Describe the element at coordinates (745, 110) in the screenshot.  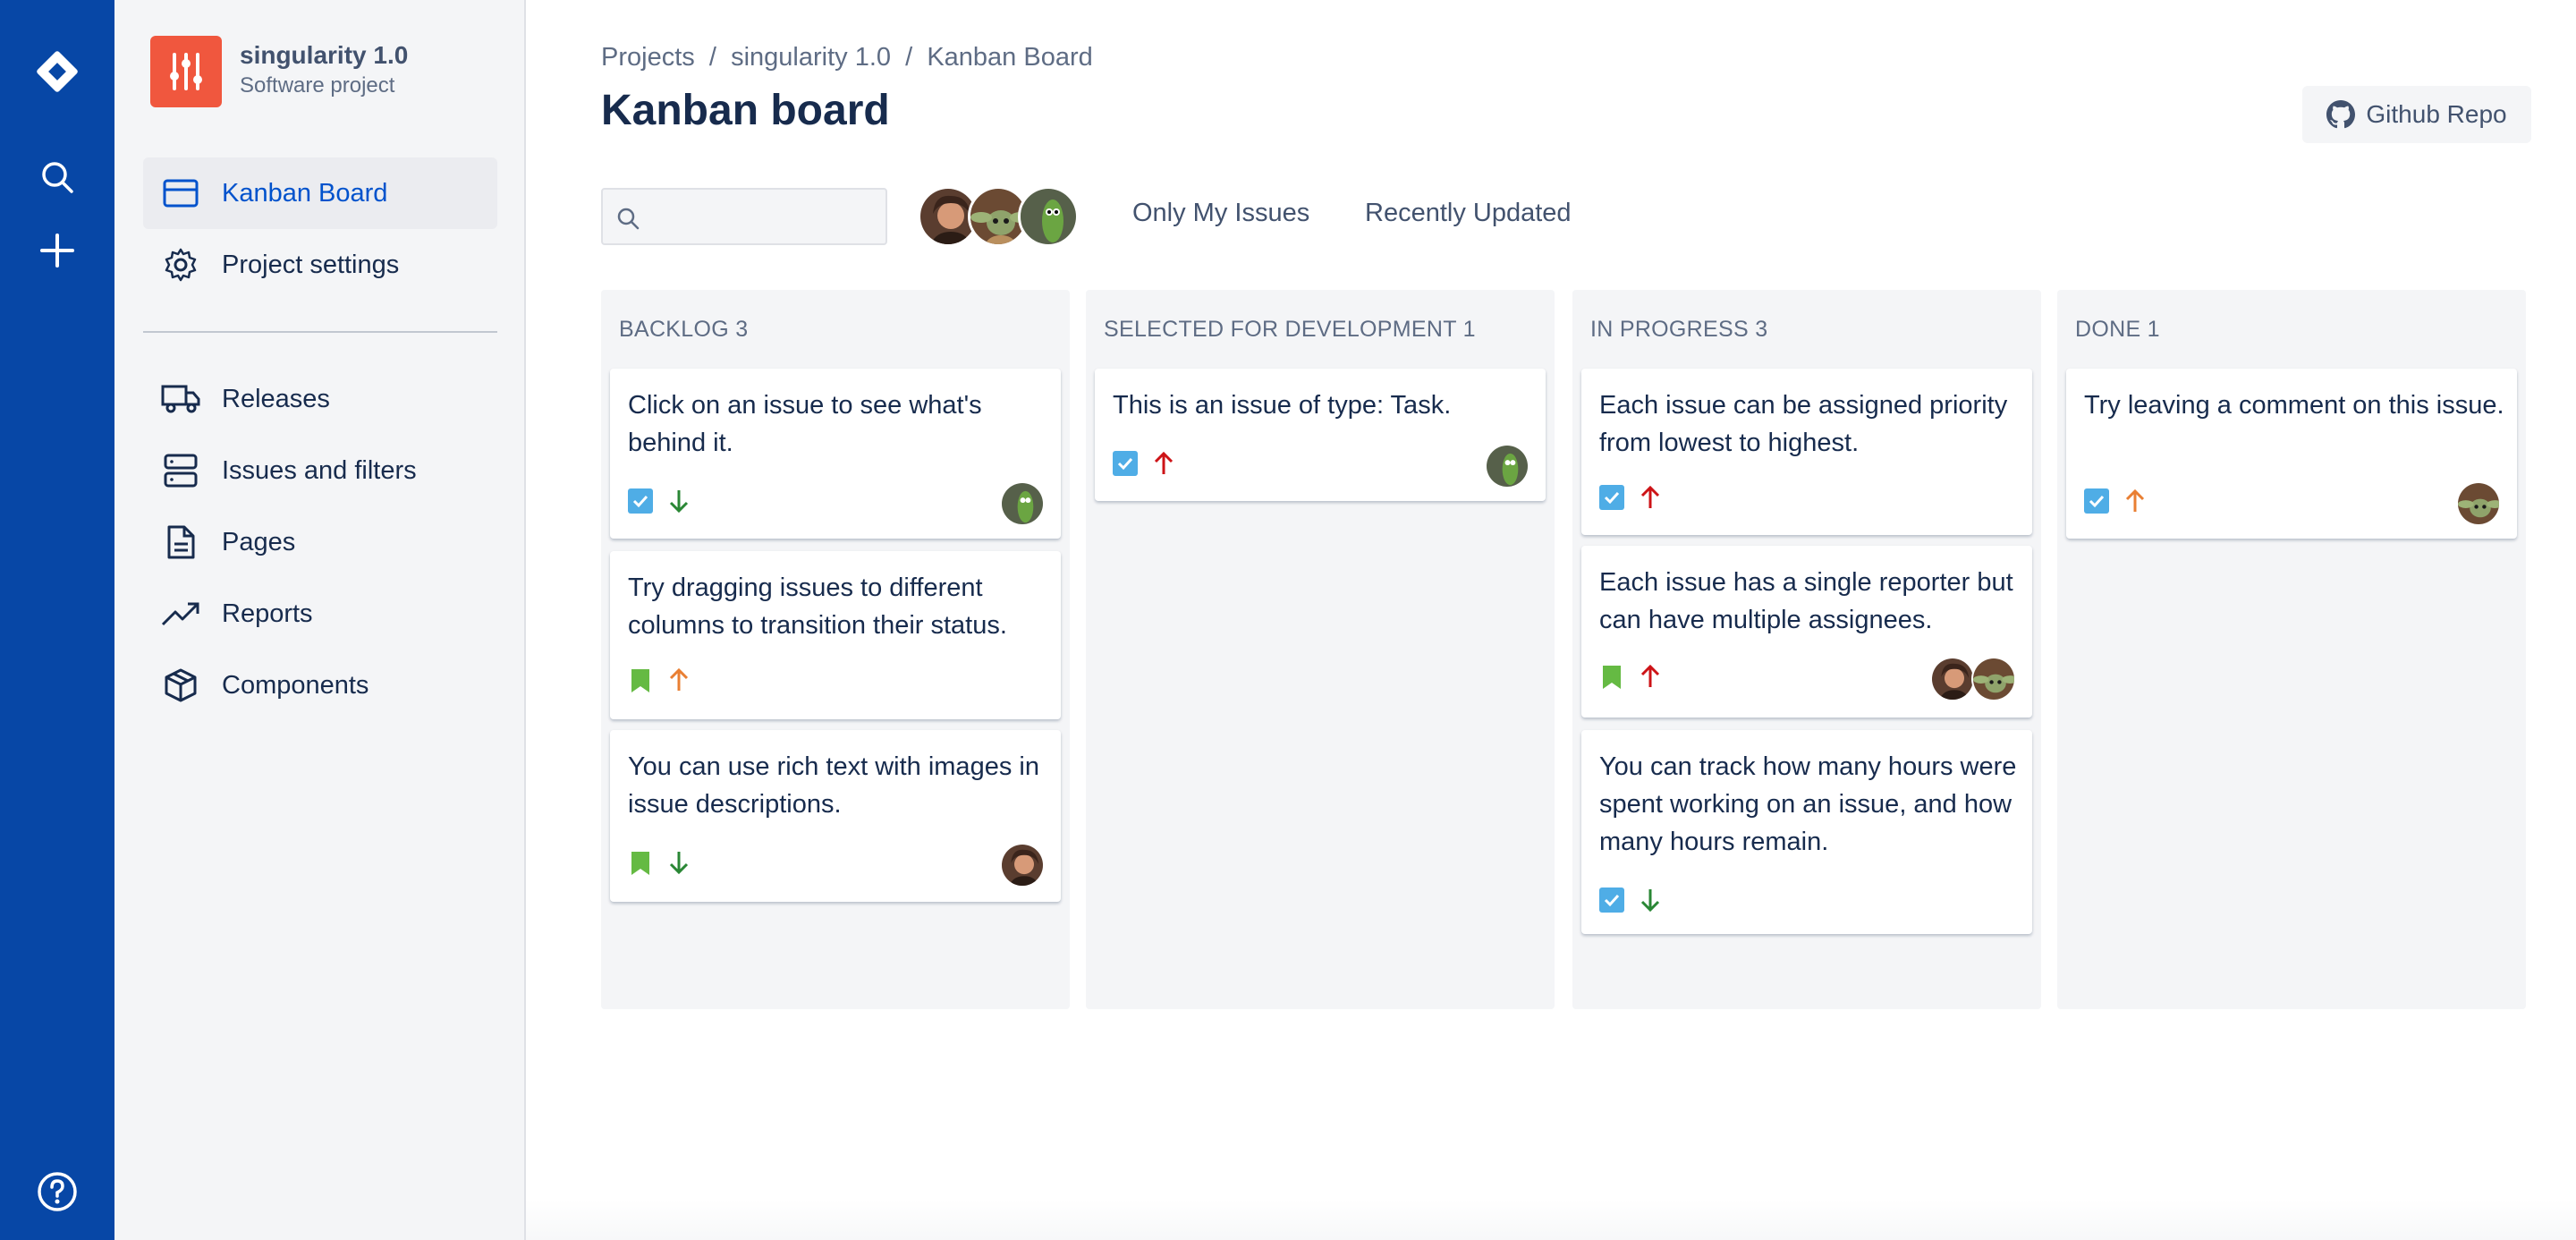
I see `page-title: Kanban board` at that location.